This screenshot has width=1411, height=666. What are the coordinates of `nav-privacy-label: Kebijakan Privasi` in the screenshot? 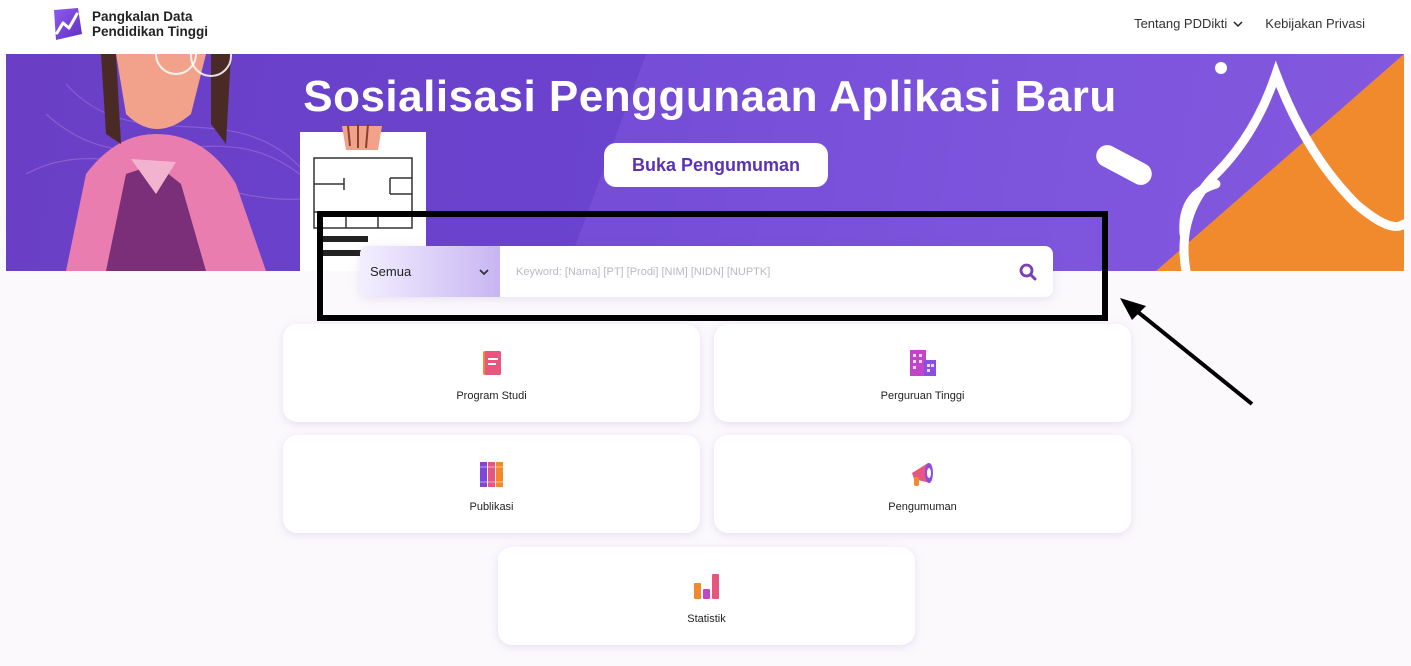 It's located at (1315, 23).